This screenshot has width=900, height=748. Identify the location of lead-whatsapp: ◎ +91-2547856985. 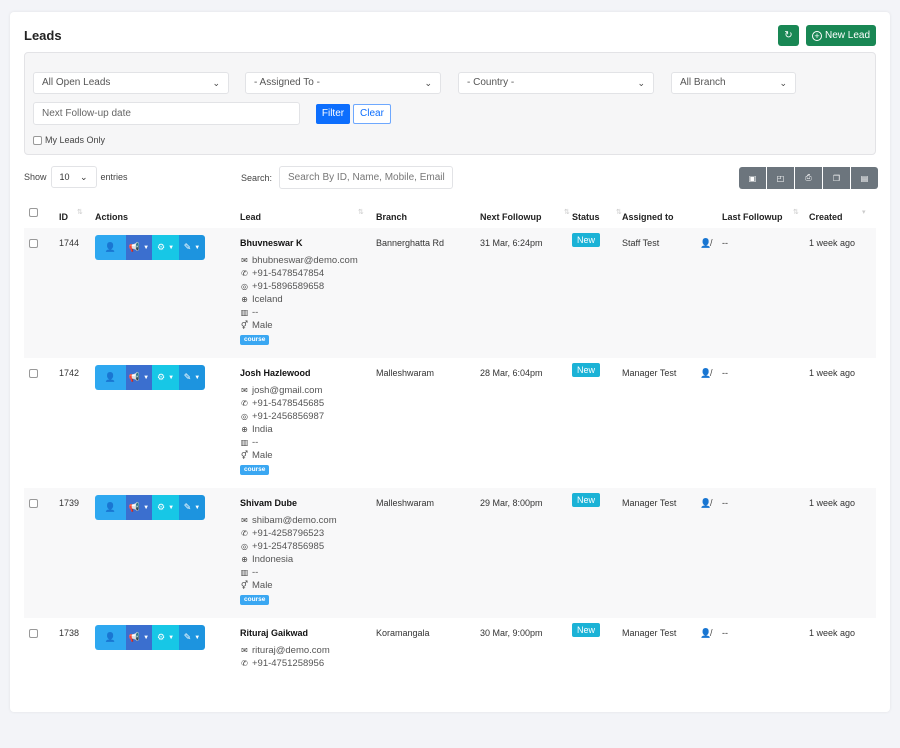
(288, 546).